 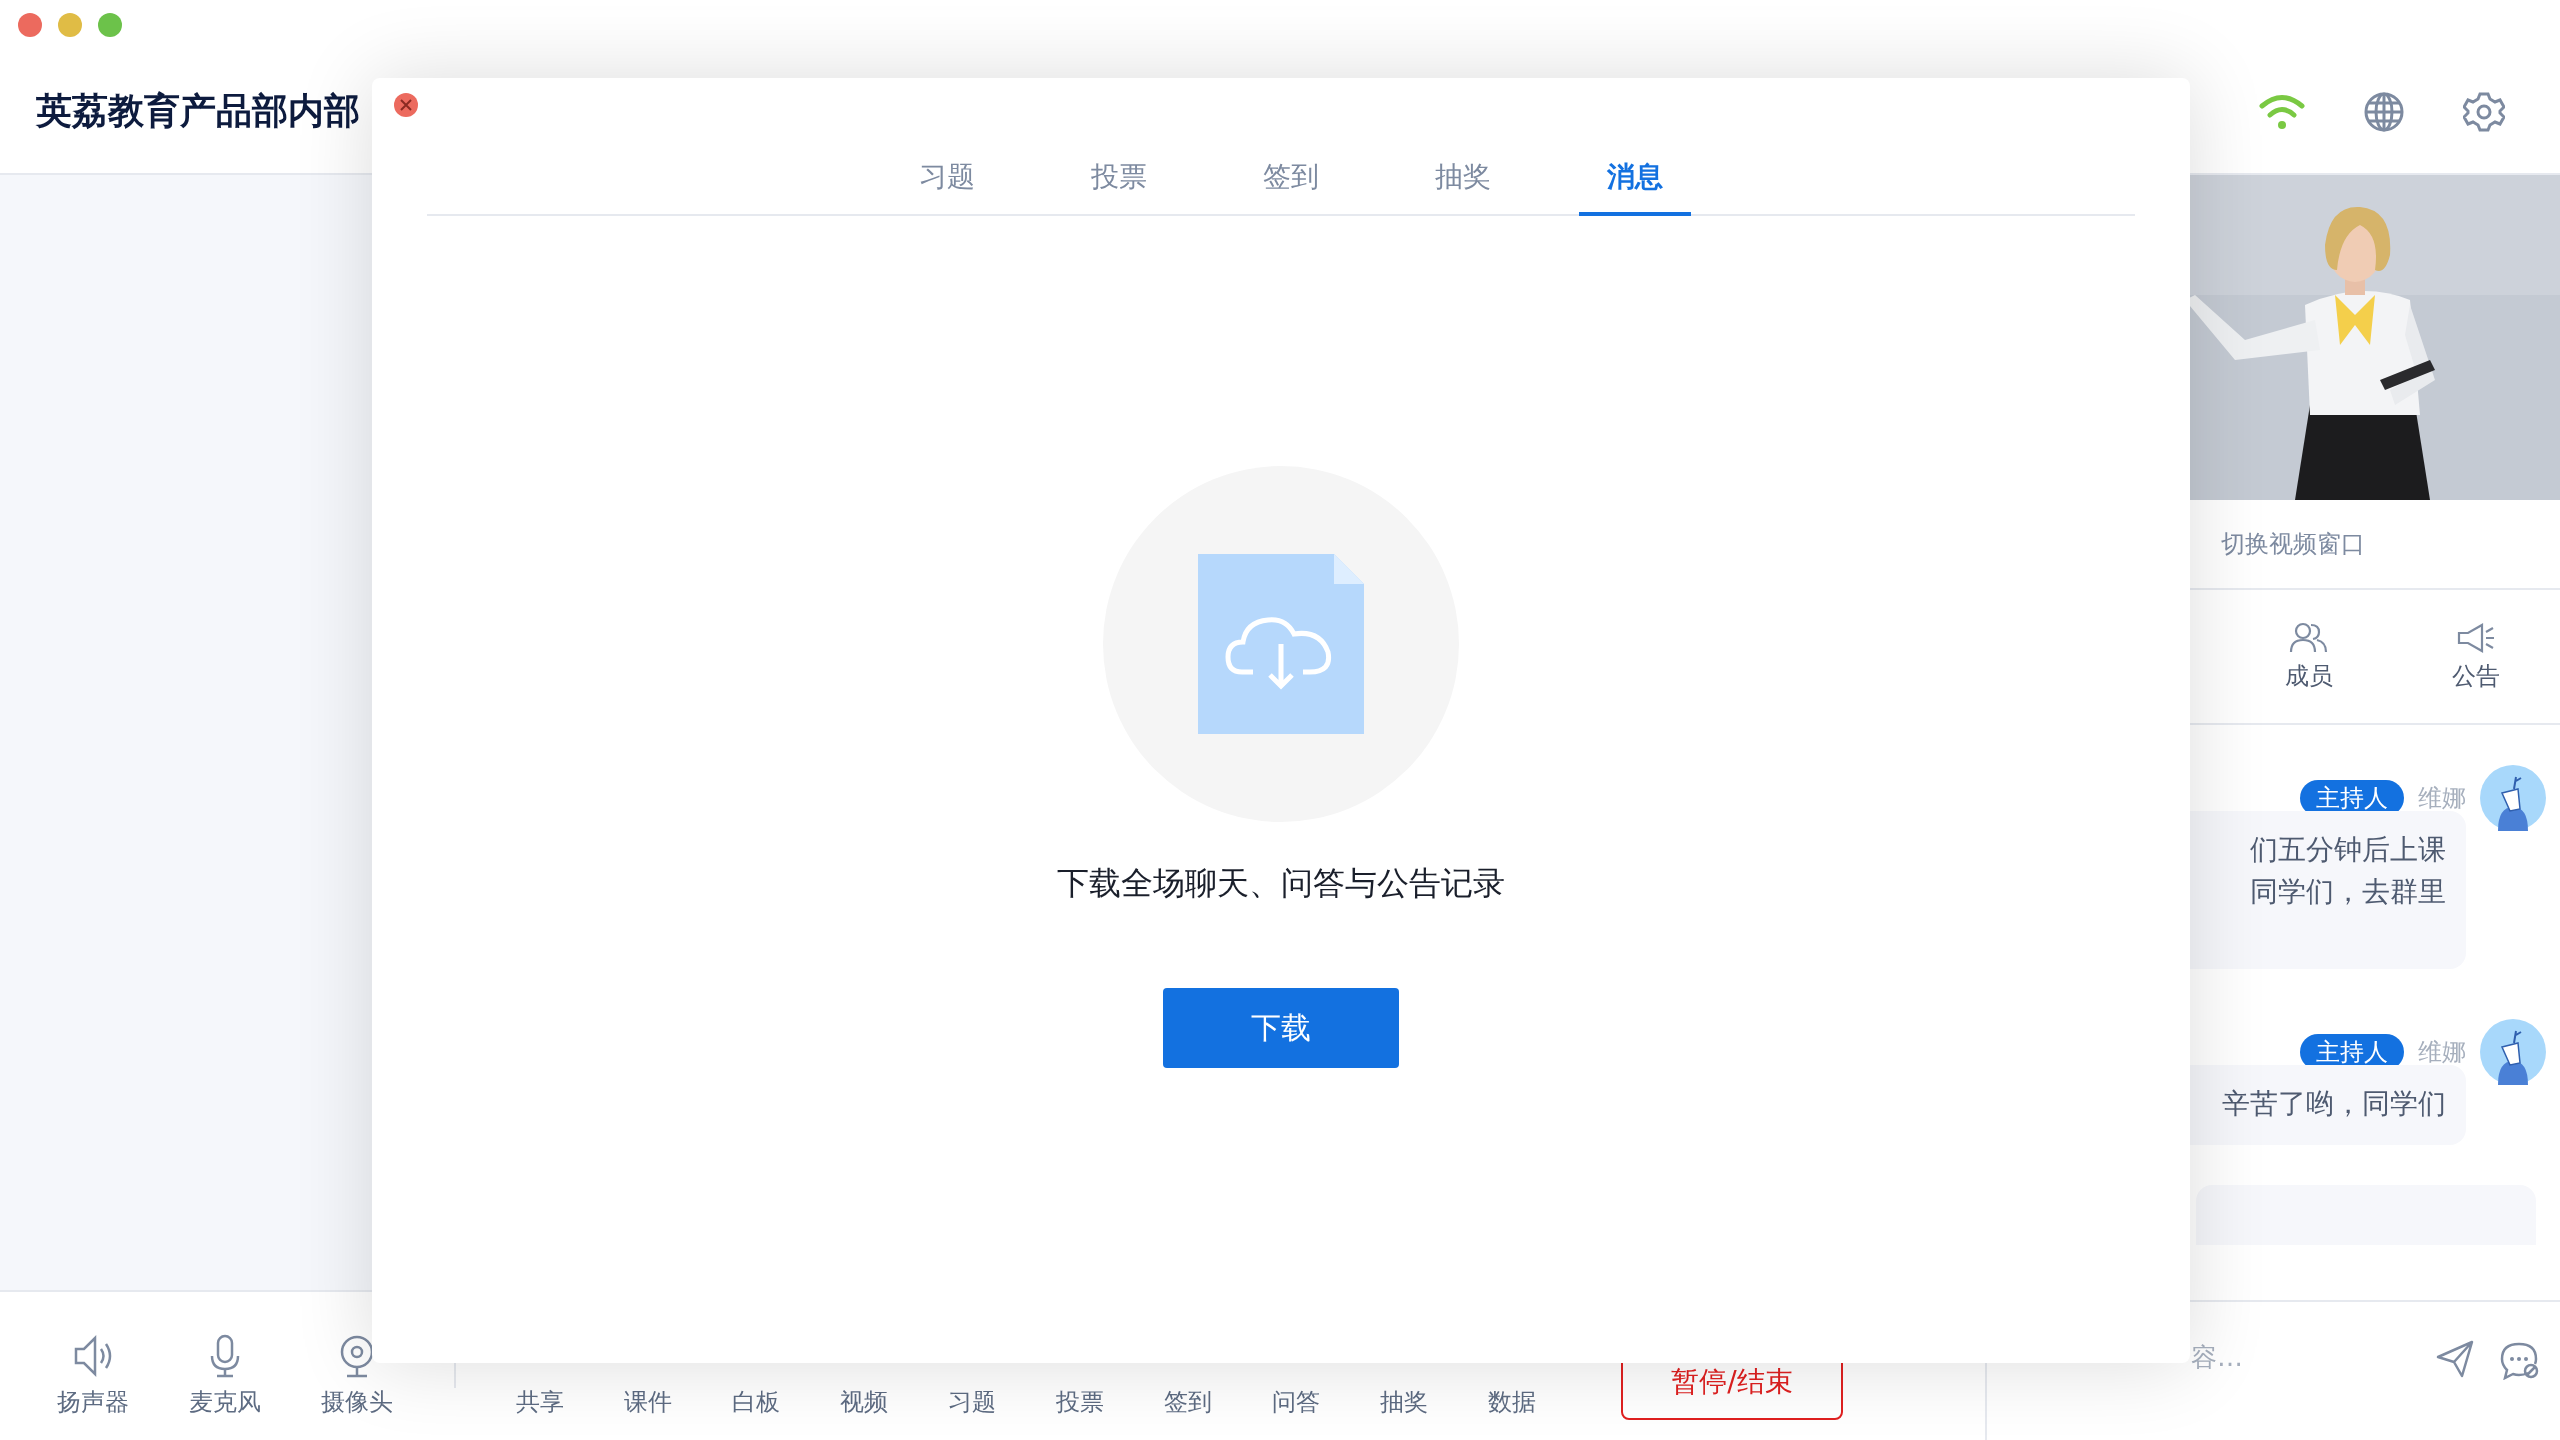 I want to click on dialog-tab: 习题, so click(x=947, y=187).